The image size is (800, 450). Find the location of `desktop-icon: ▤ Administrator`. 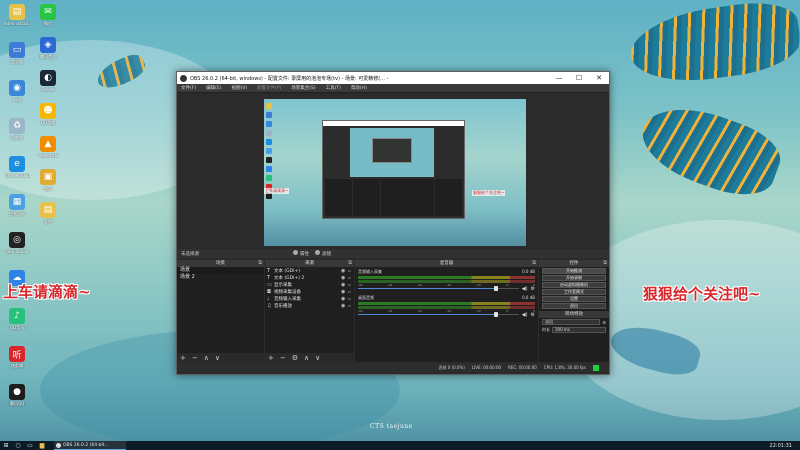

desktop-icon: ▤ Administrator is located at coordinates (17, 15).